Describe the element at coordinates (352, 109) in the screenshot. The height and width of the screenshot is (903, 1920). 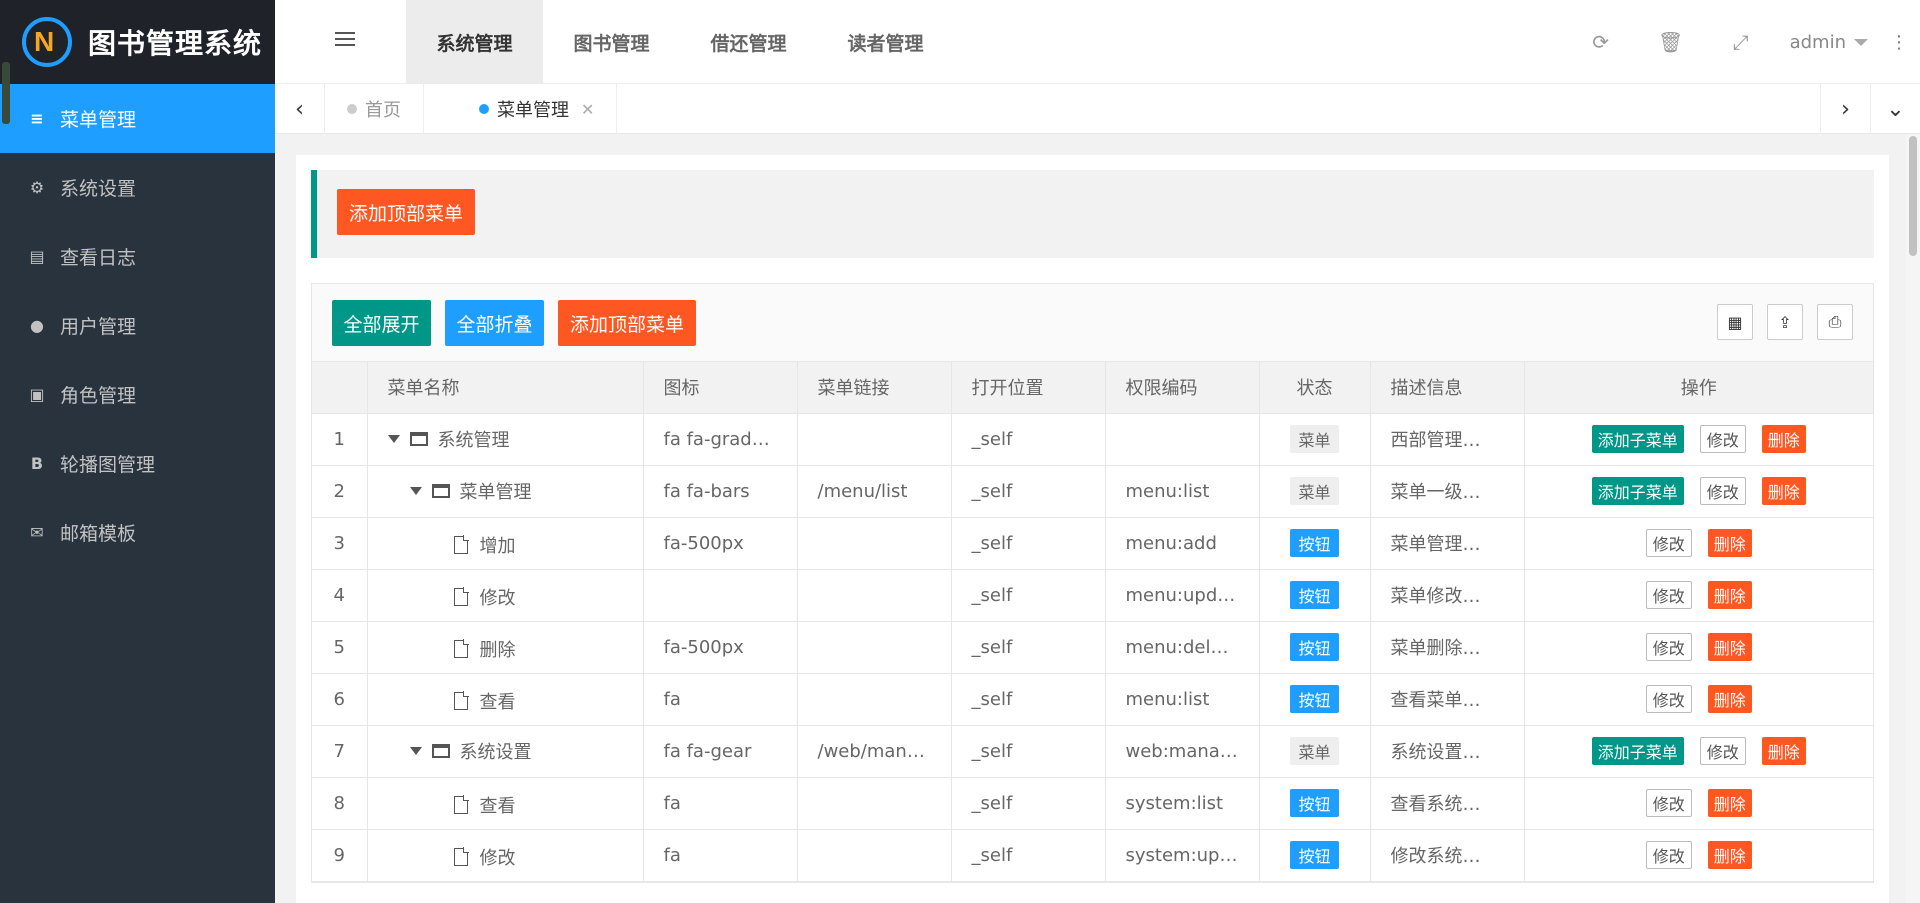
I see `tab-dot` at that location.